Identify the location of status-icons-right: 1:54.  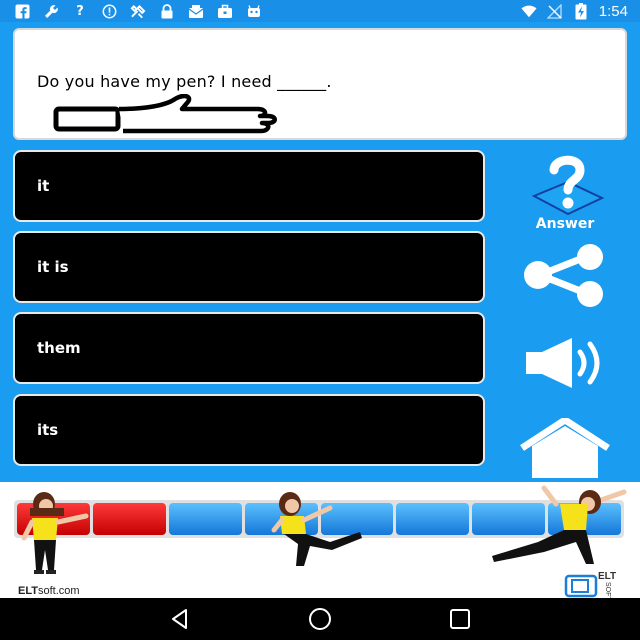
(580, 11).